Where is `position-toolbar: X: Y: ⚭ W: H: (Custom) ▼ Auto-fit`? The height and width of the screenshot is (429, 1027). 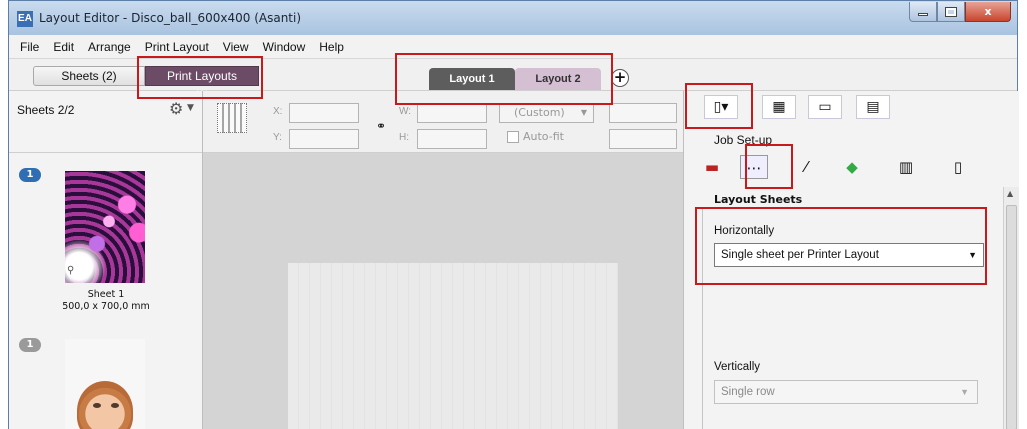
position-toolbar: X: Y: ⚭ W: H: (Custom) ▼ Auto-fit is located at coordinates (443, 122).